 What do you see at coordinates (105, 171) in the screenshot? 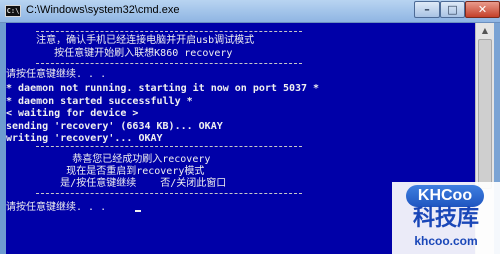
I see `console-line: 现在是否重启到recovery模式` at bounding box center [105, 171].